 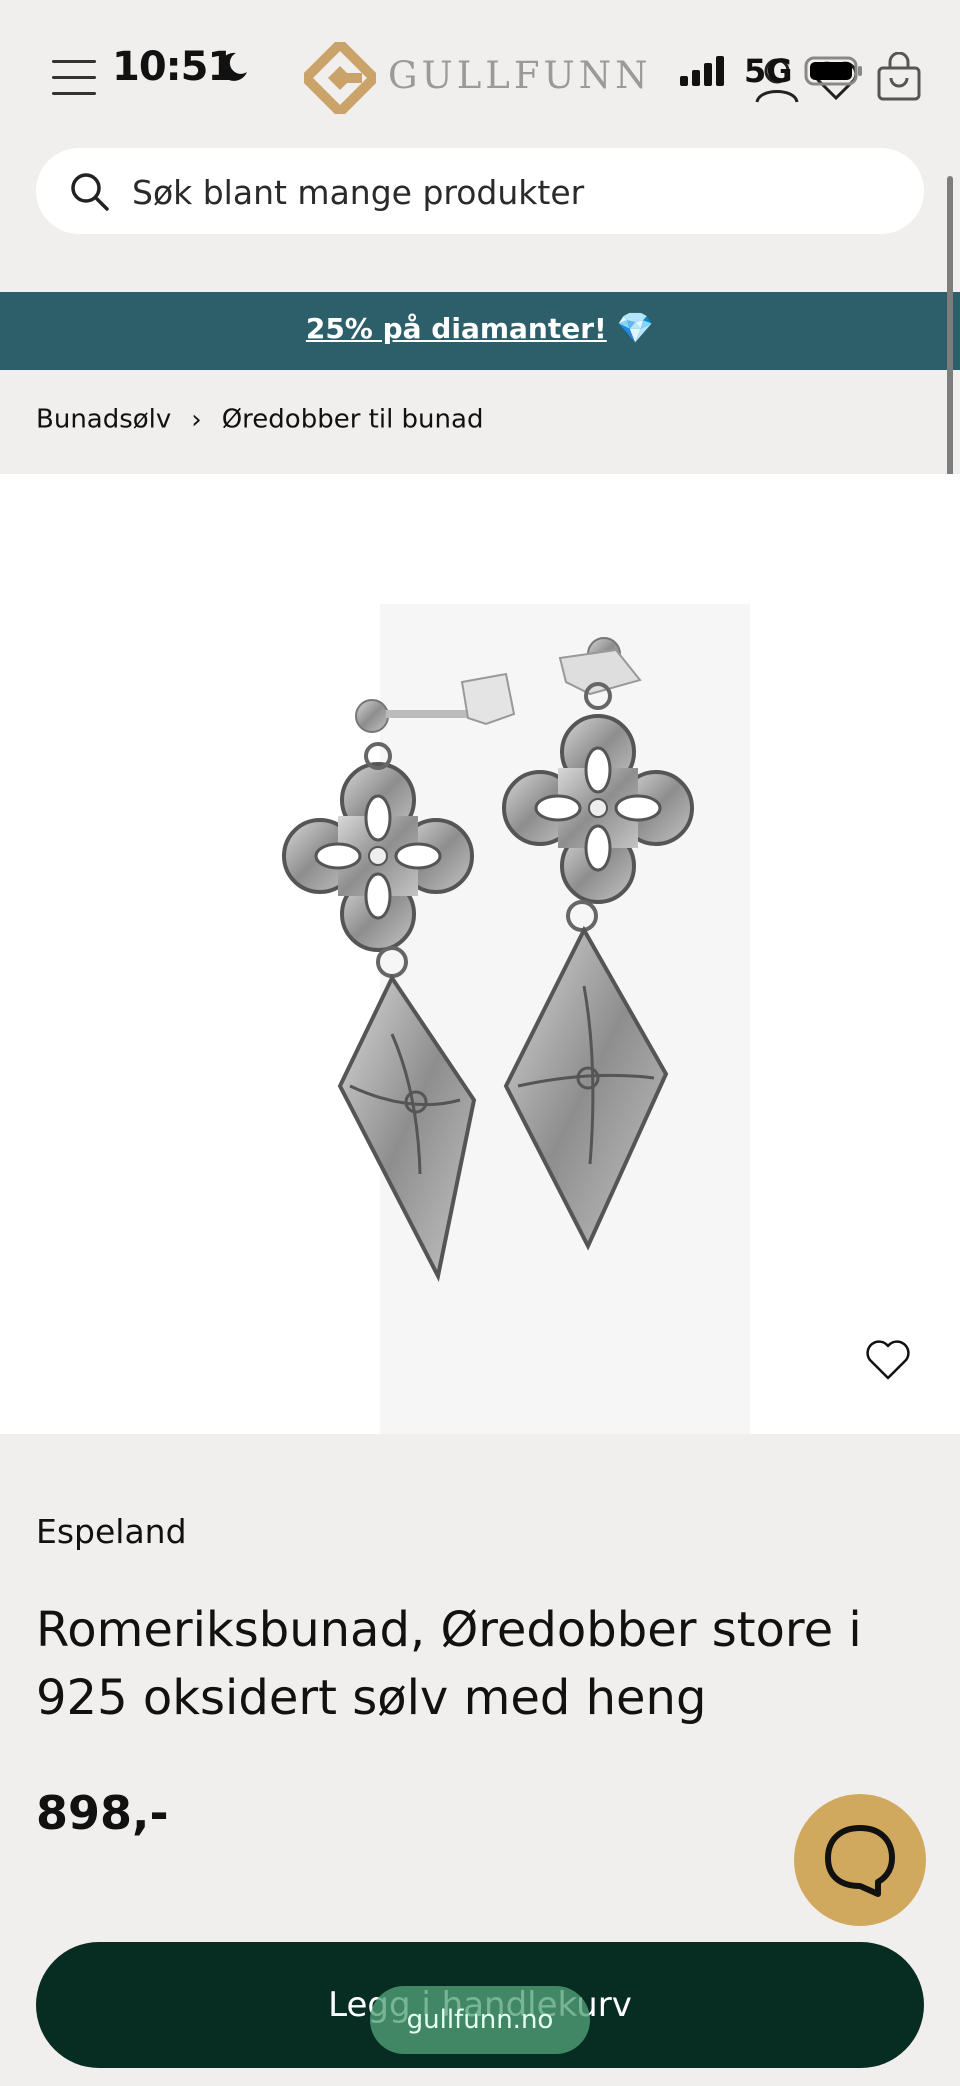 I want to click on promo-link: 25% på diamanter!, so click(x=456, y=328).